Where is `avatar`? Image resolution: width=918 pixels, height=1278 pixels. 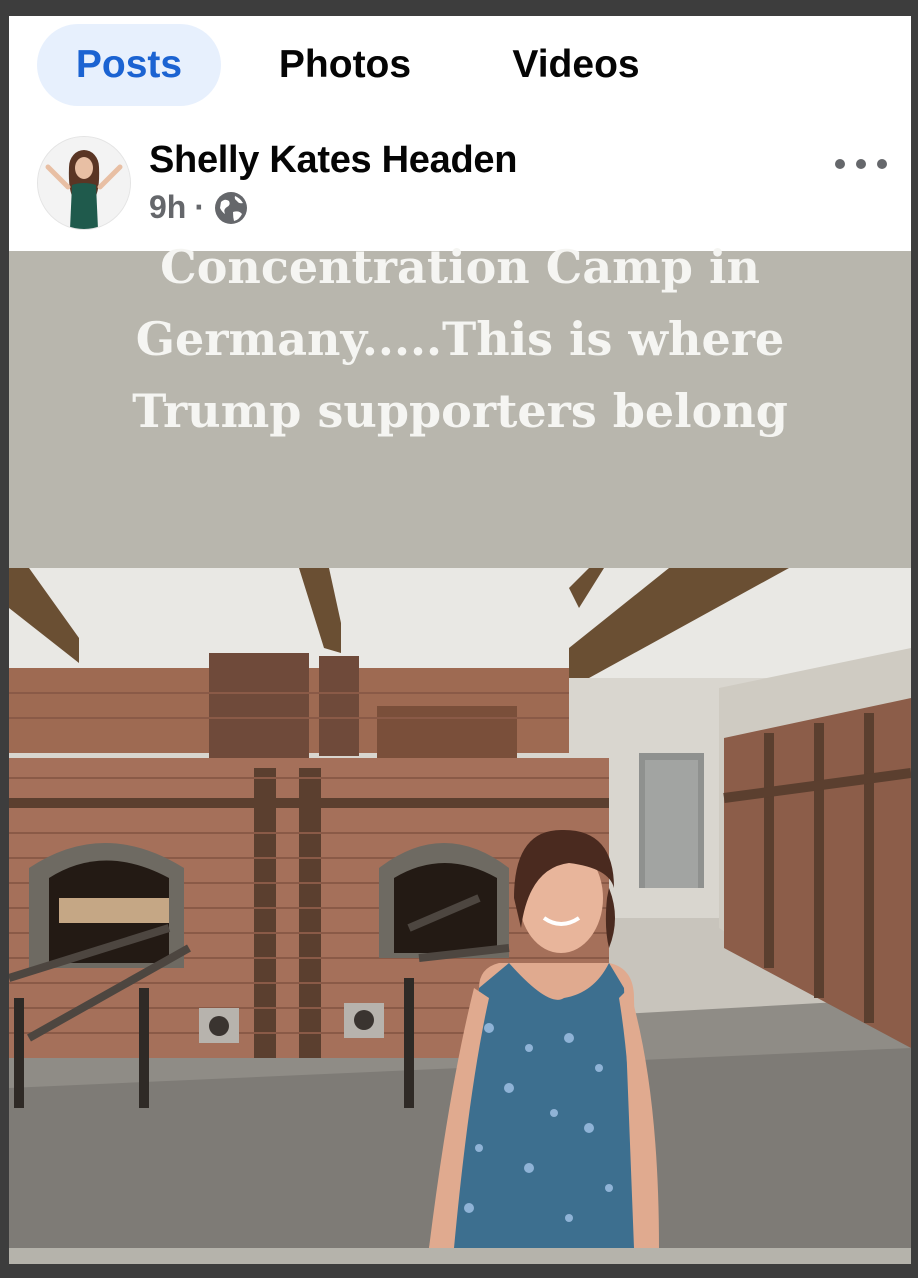 avatar is located at coordinates (84, 183).